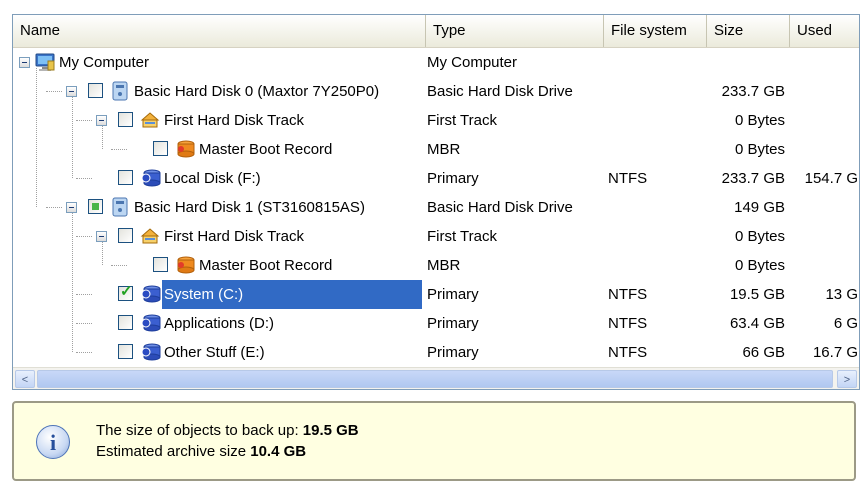 The height and width of the screenshot is (486, 860). I want to click on row-name: Basic Hard Disk 1 (ST3160815AS), so click(249, 207).